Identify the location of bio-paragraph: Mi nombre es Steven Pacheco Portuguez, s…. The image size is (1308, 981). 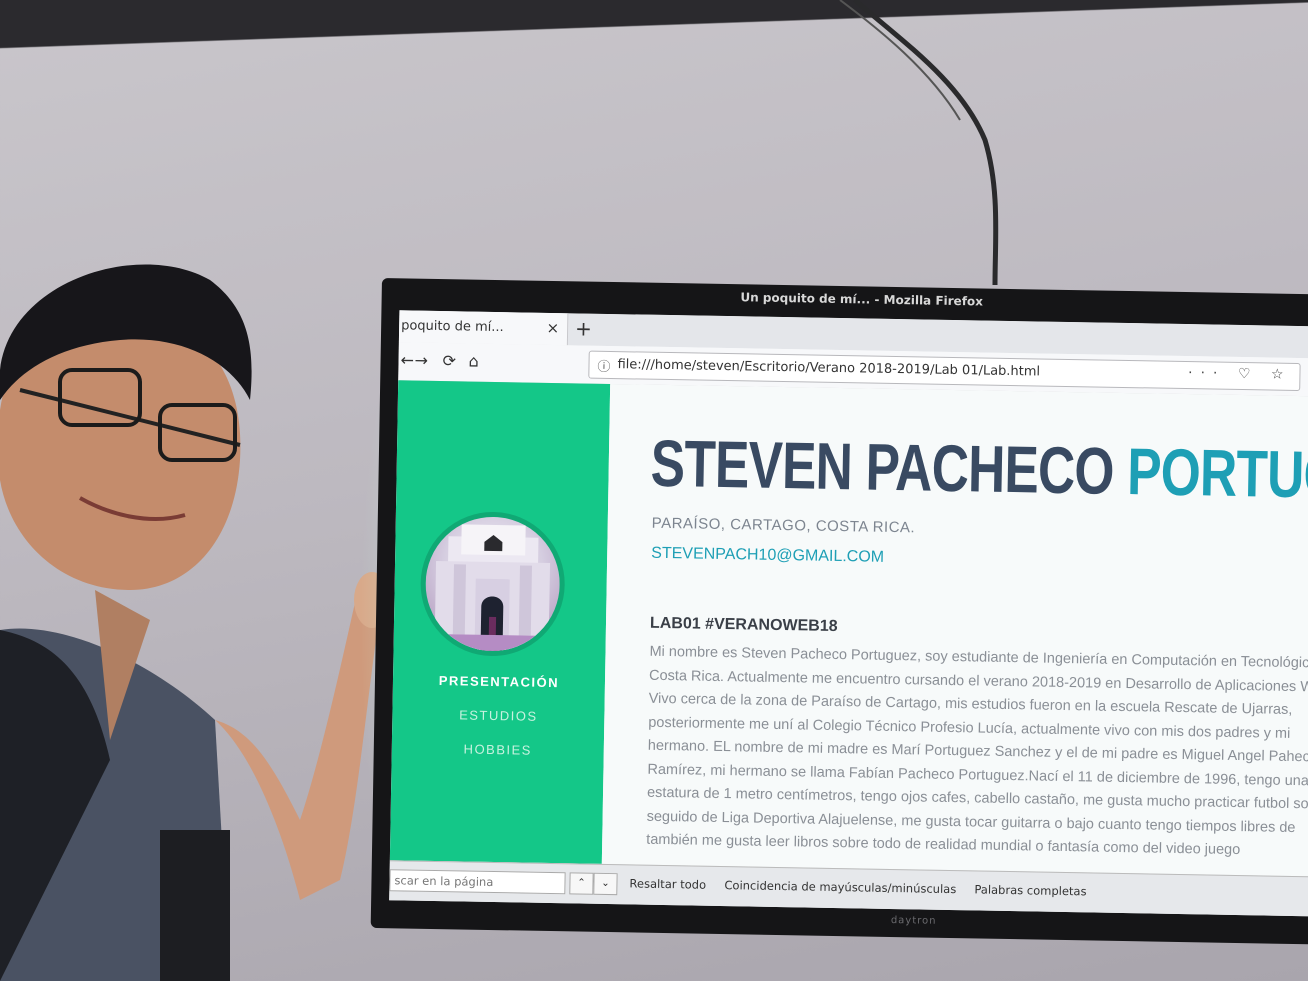
(977, 751).